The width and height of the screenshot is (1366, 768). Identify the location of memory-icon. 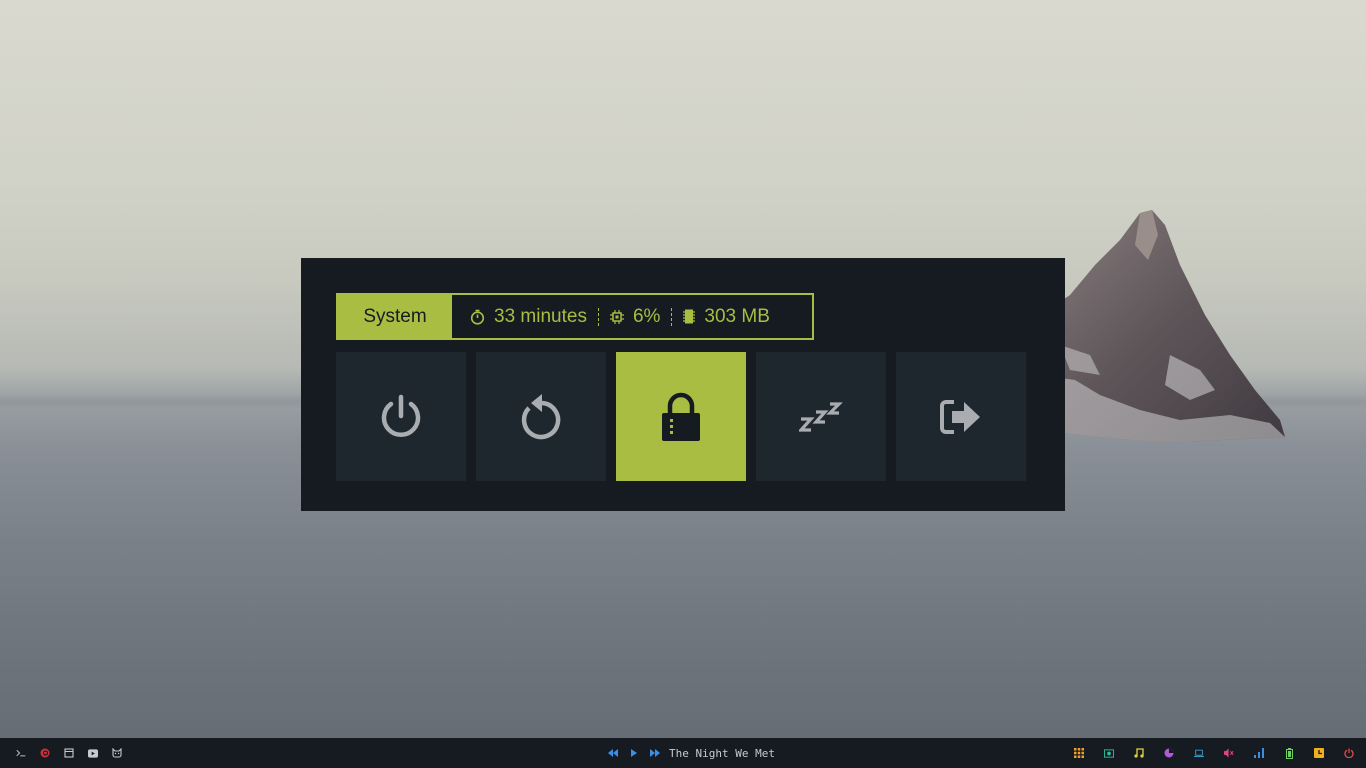
(689, 316).